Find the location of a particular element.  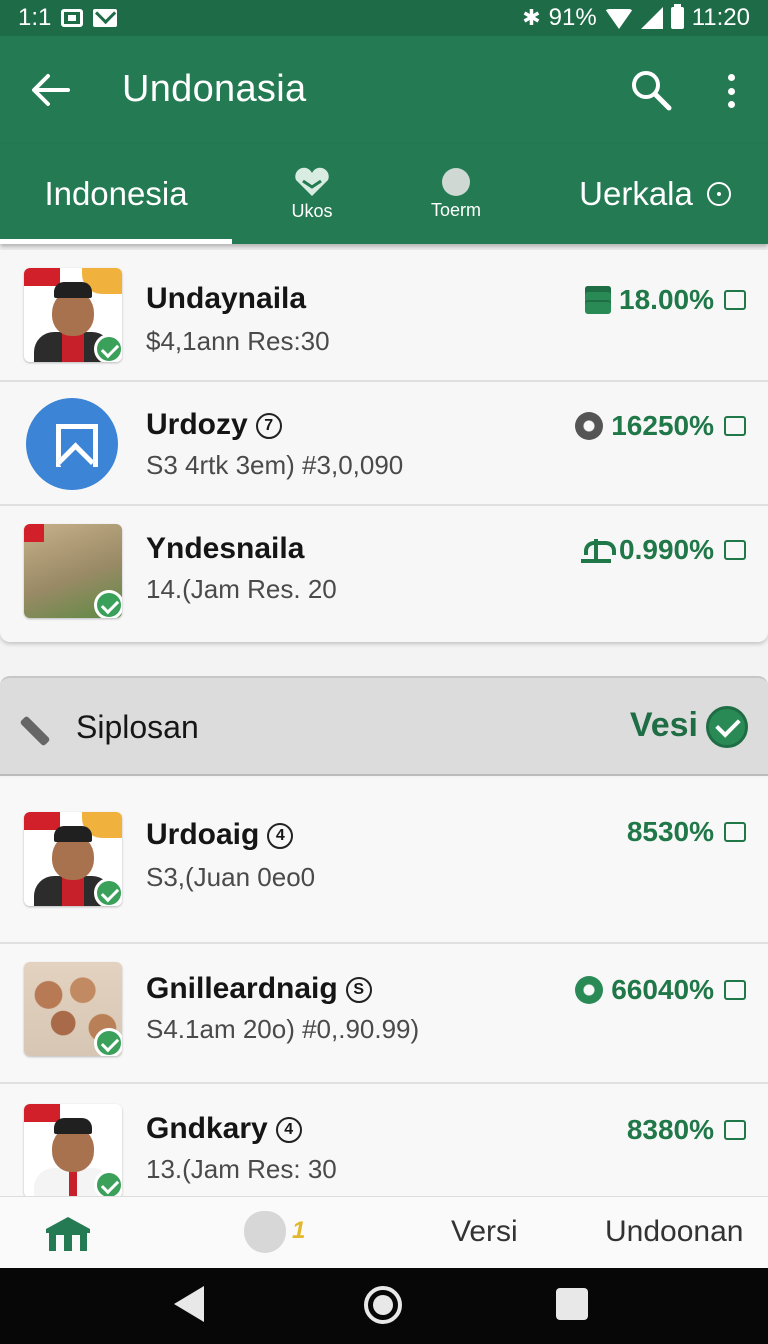

item-subtitle: 13.(Jam Res: 30 is located at coordinates (241, 1169).